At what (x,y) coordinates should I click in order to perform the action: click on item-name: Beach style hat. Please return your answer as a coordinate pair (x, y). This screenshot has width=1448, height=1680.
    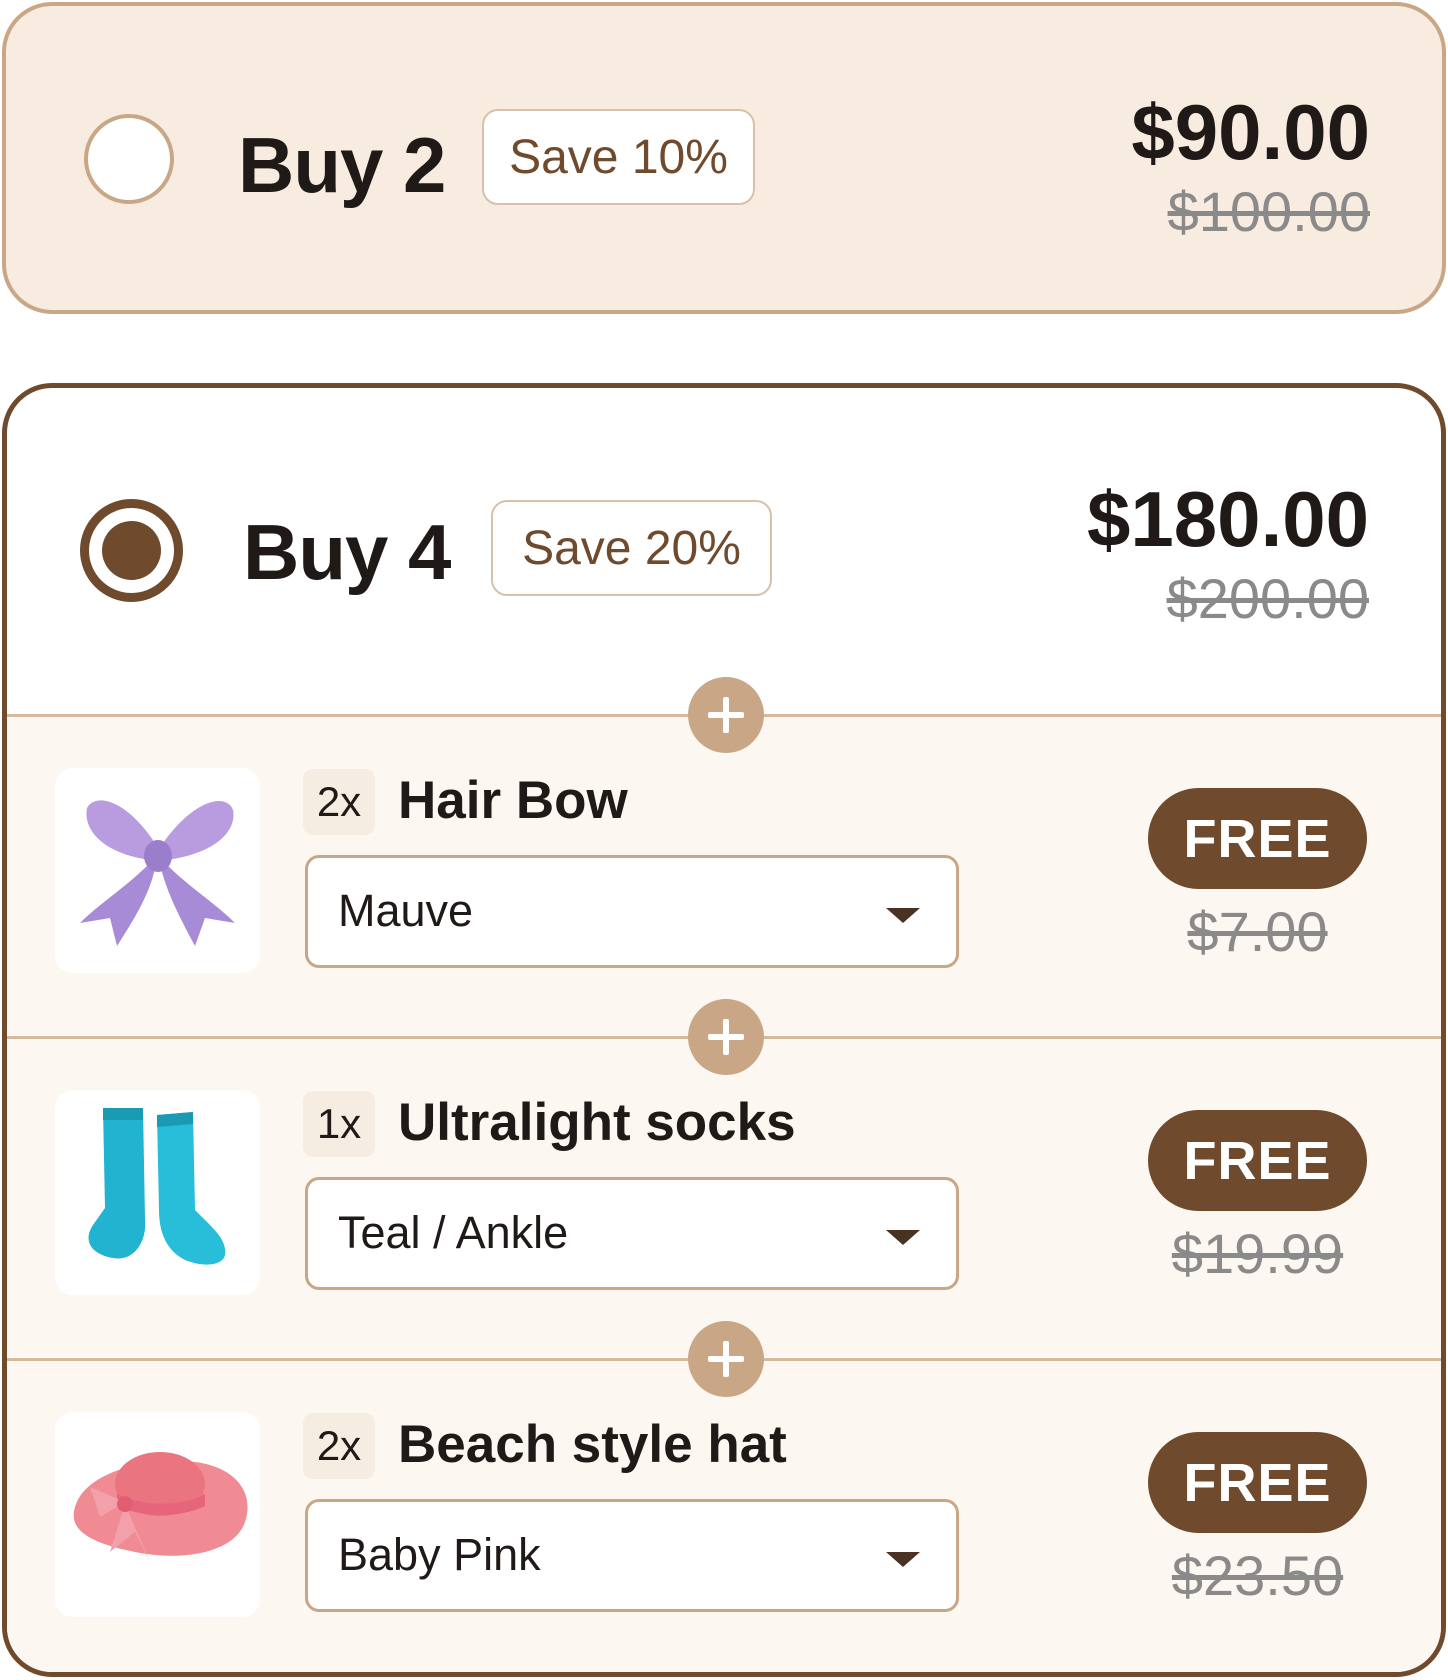
    Looking at the image, I should click on (592, 1444).